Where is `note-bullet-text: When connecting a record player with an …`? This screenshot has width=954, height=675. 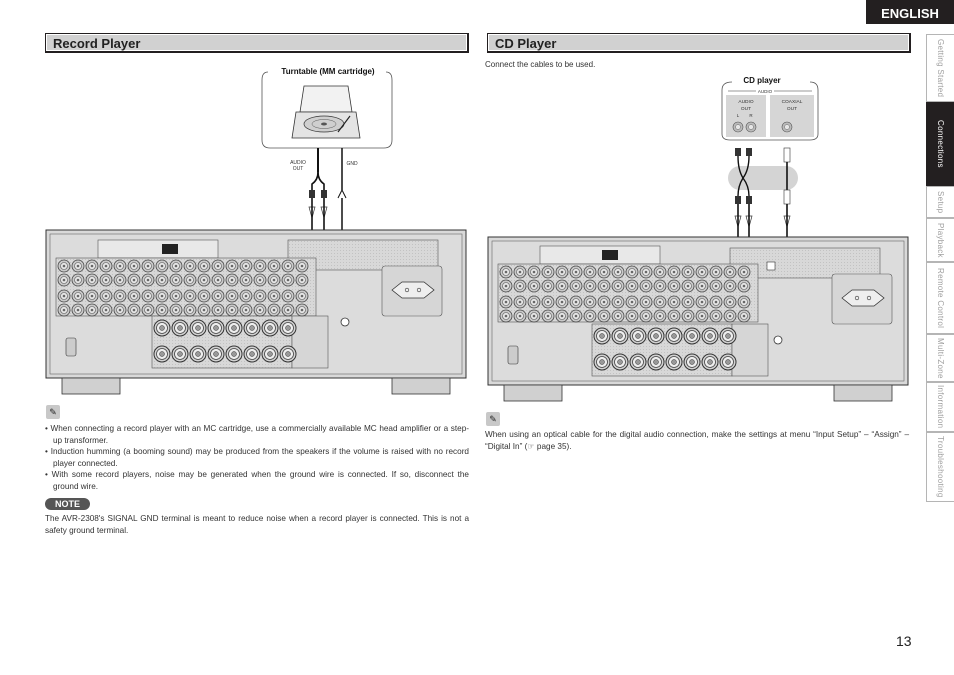
note-bullet-text: When connecting a record player with an … is located at coordinates (260, 434).